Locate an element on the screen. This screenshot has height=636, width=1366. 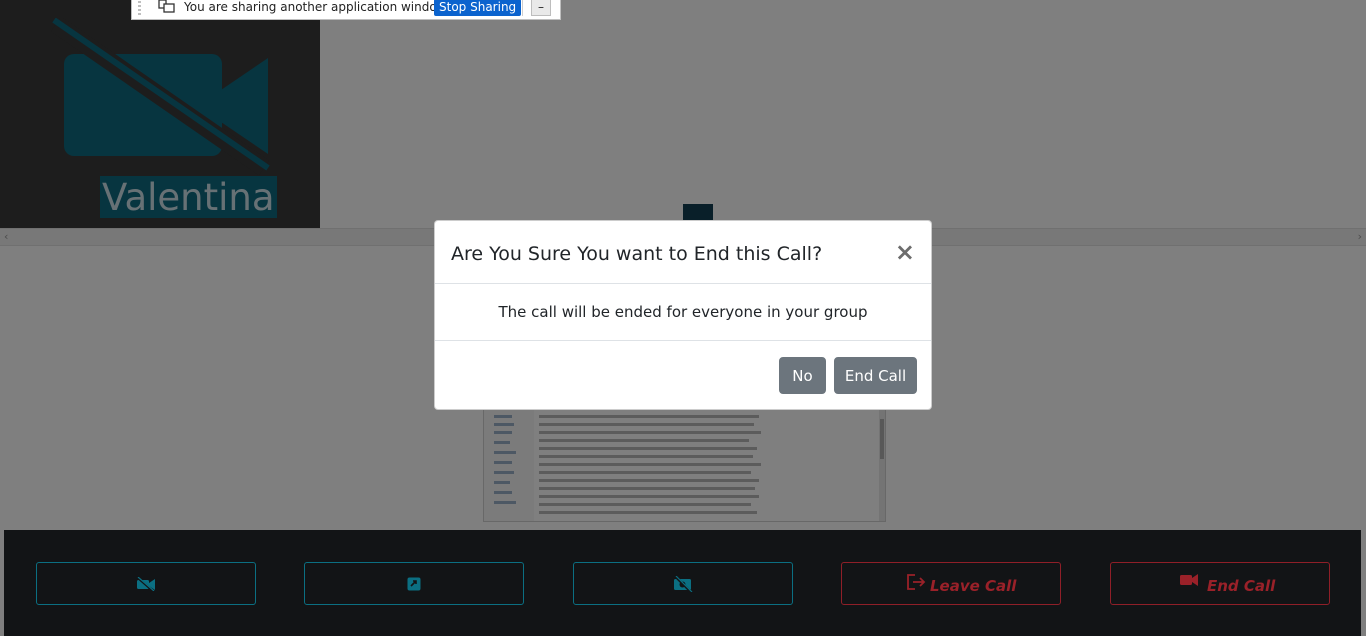
toggle-video-button is located at coordinates (146, 583).